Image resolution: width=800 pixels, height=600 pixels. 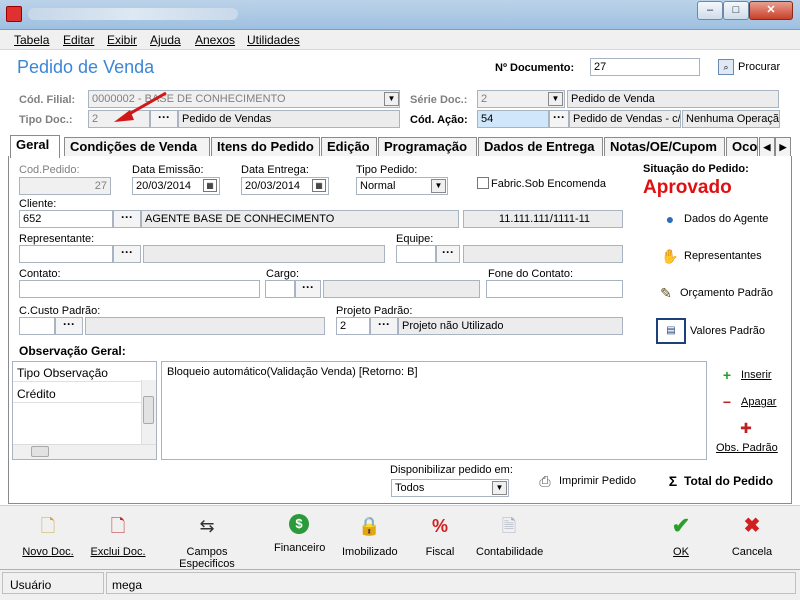 What do you see at coordinates (127, 254) in the screenshot?
I see `representante-lookup-button: ···` at bounding box center [127, 254].